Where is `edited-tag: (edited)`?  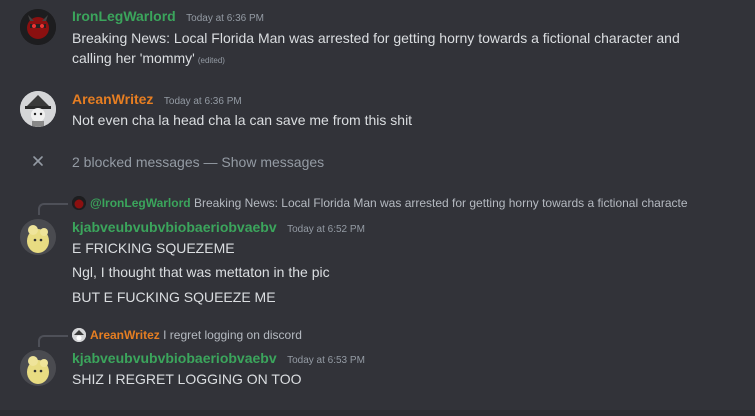
edited-tag: (edited) is located at coordinates (211, 60).